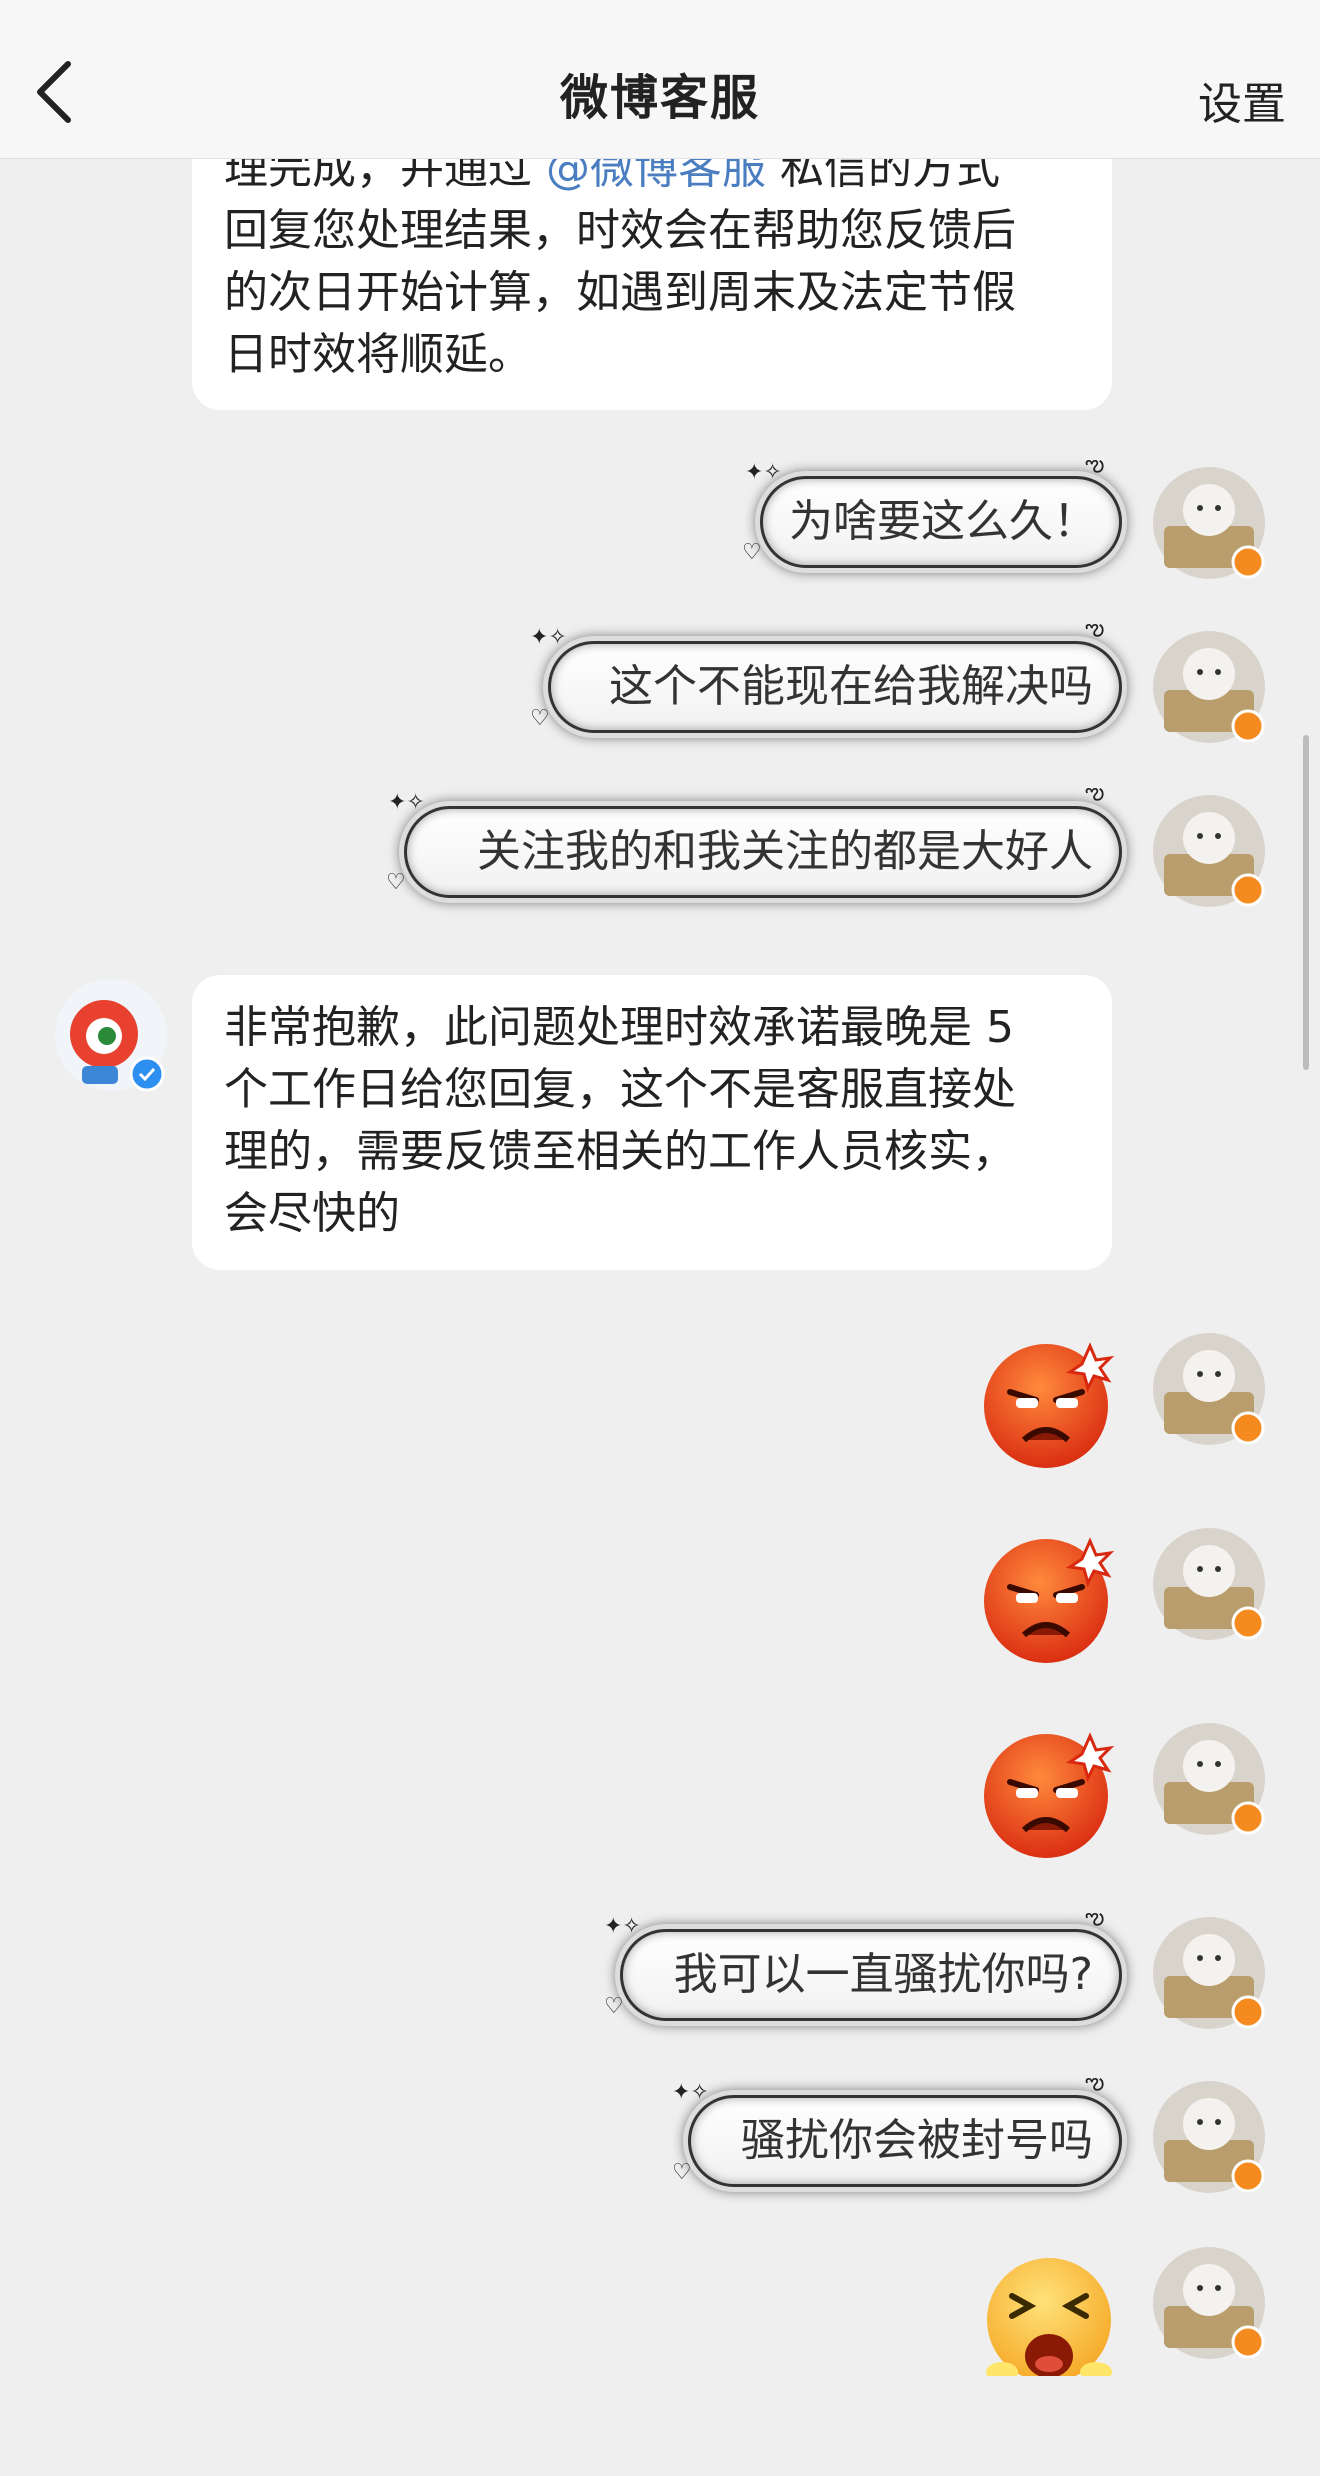  I want to click on message-line: 非常抱歉，此问题处理时效承诺最晚是 5, so click(619, 1027).